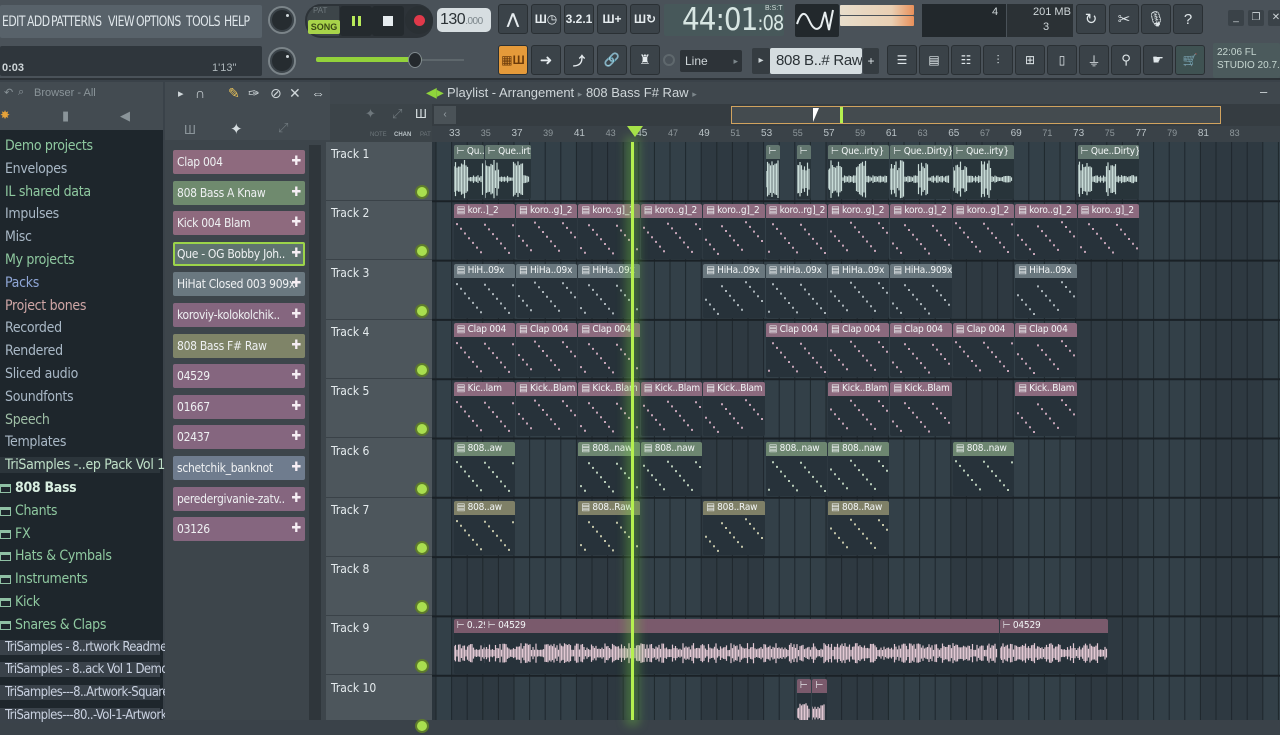 The height and width of the screenshot is (735, 1280). I want to click on channel-button: 02437 ✚, so click(239, 437).